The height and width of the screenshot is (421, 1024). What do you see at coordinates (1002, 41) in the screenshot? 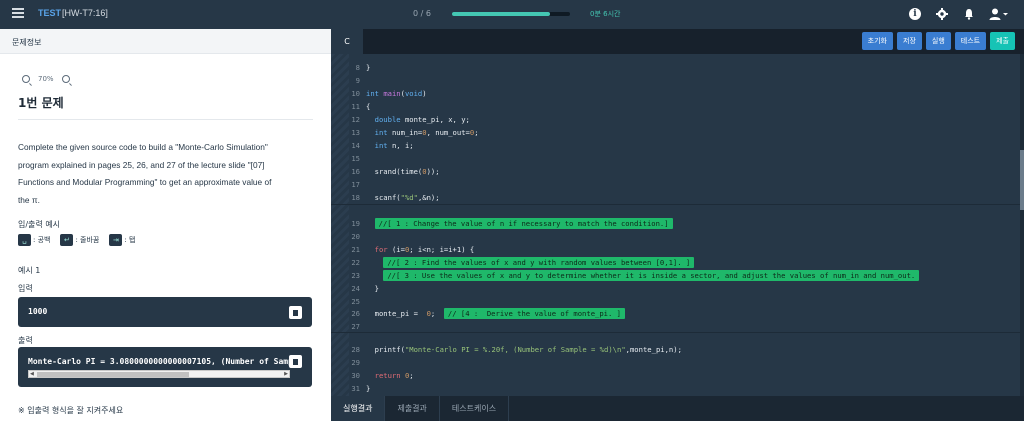
I see `submit-button: 제출` at bounding box center [1002, 41].